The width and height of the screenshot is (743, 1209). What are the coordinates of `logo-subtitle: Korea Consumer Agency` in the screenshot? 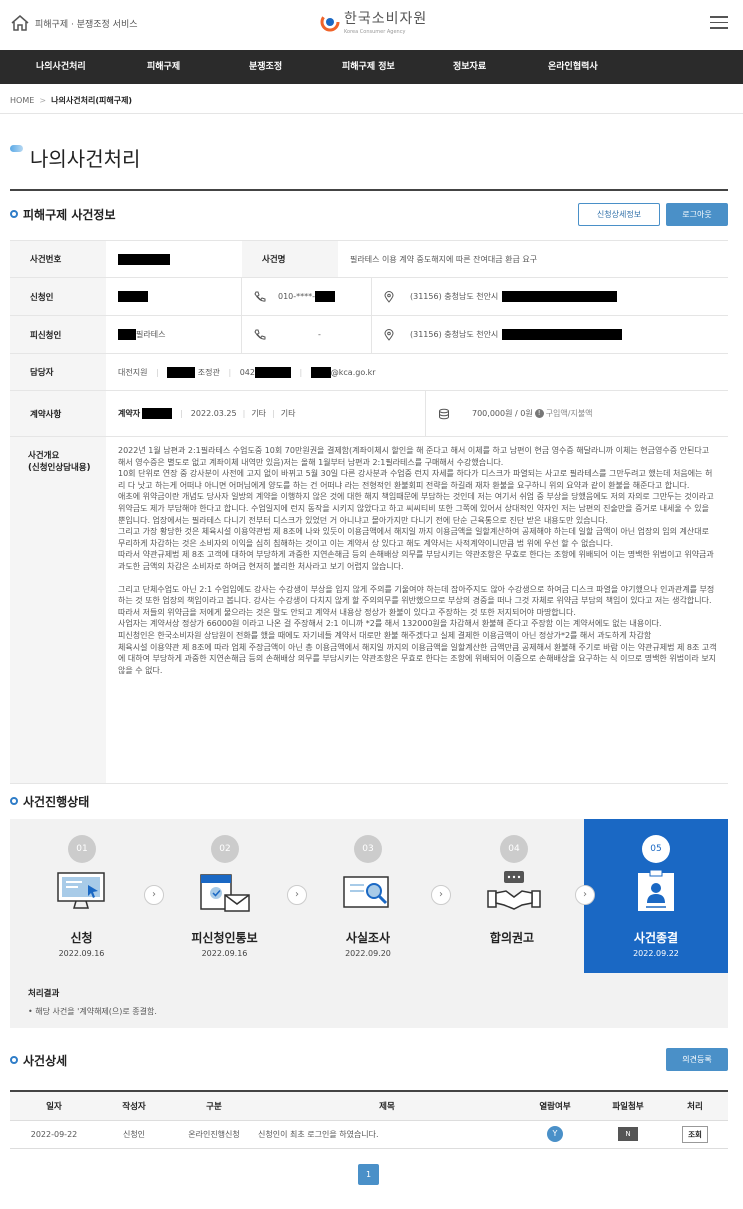 It's located at (375, 32).